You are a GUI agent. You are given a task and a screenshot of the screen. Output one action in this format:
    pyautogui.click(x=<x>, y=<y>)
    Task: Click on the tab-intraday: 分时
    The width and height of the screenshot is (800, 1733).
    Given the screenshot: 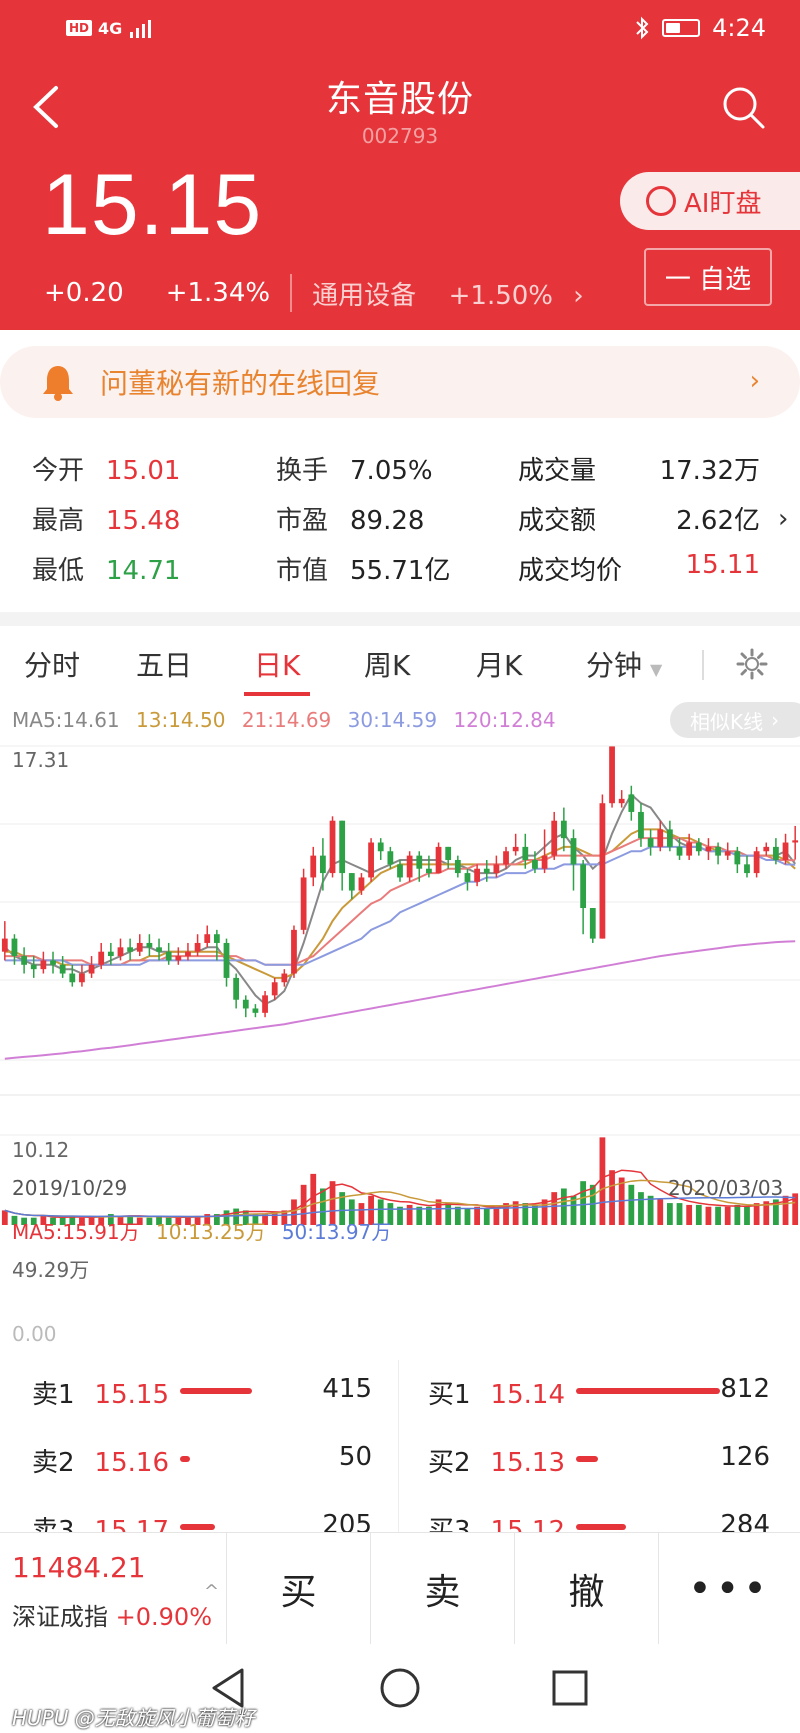 What is the action you would take?
    pyautogui.click(x=52, y=664)
    